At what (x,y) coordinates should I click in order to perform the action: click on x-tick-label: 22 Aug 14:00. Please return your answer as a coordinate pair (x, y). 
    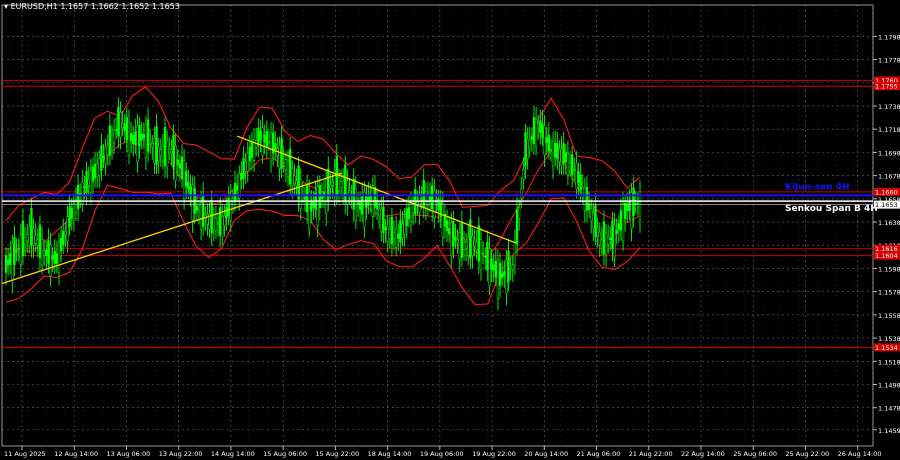
    Looking at the image, I should click on (703, 454).